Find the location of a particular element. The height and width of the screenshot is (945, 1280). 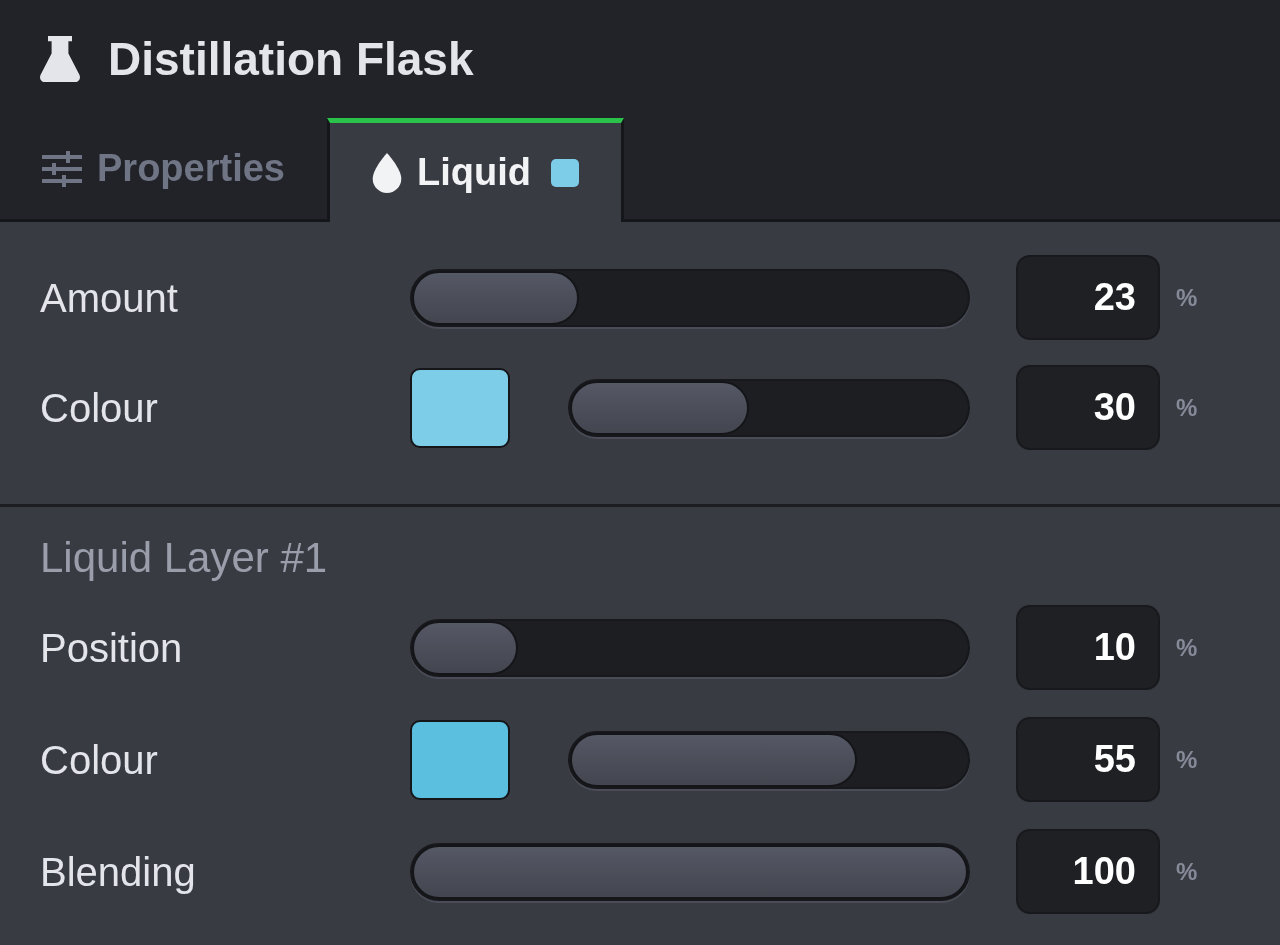

drop-icon is located at coordinates (386, 172).